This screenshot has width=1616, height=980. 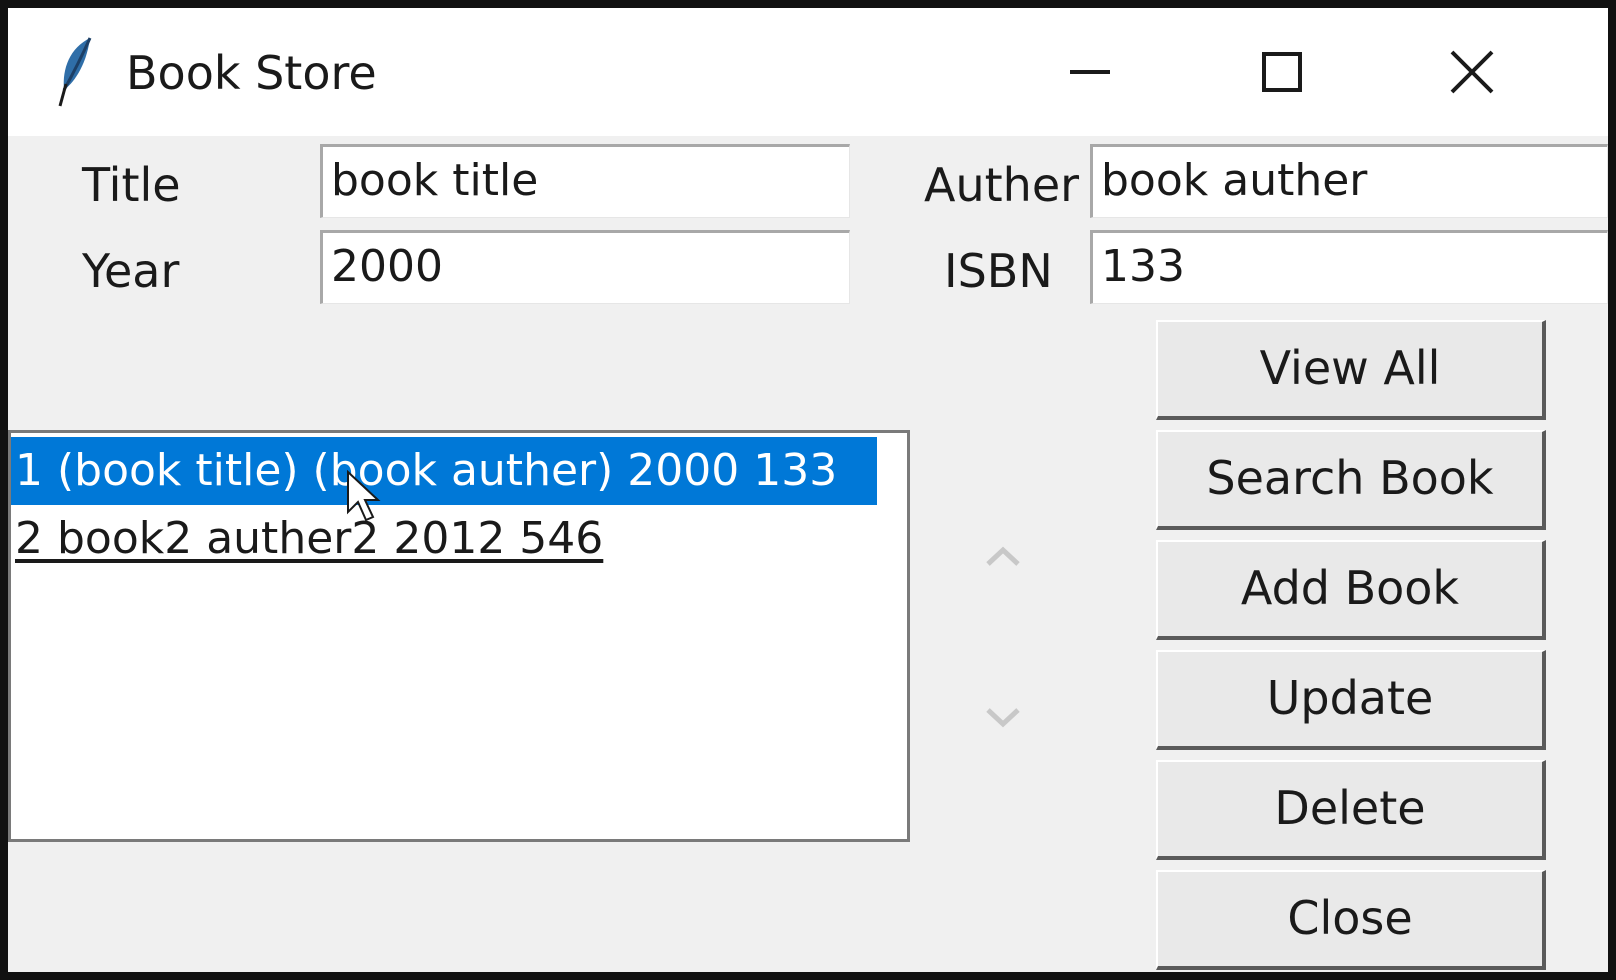 What do you see at coordinates (307, 539) in the screenshot?
I see `list-item: 2 book2 auther2 2012 546` at bounding box center [307, 539].